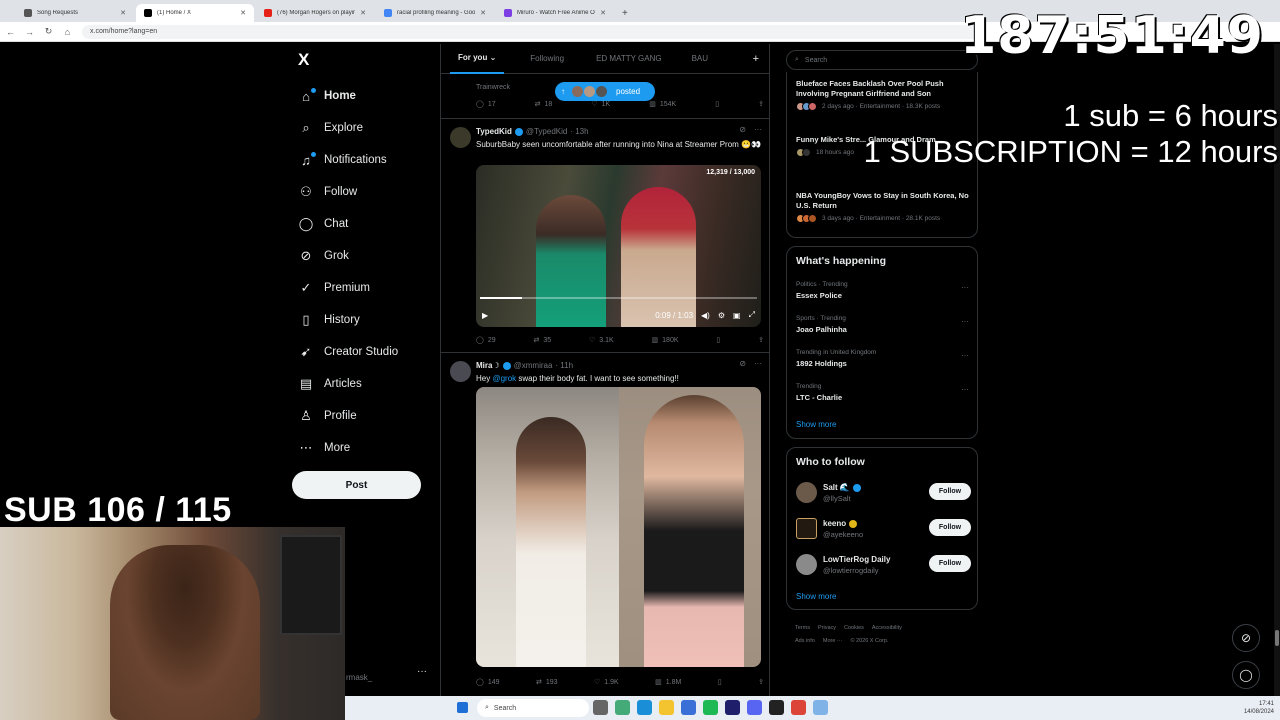 The height and width of the screenshot is (720, 1280). Describe the element at coordinates (504, 378) in the screenshot. I see `mention-link: @grok` at that location.